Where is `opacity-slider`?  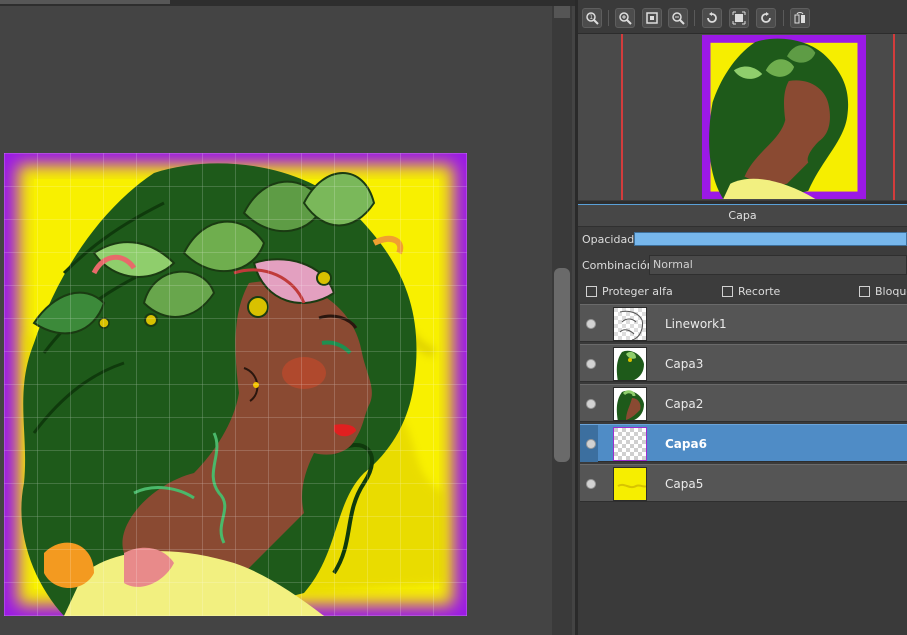
opacity-slider is located at coordinates (770, 239).